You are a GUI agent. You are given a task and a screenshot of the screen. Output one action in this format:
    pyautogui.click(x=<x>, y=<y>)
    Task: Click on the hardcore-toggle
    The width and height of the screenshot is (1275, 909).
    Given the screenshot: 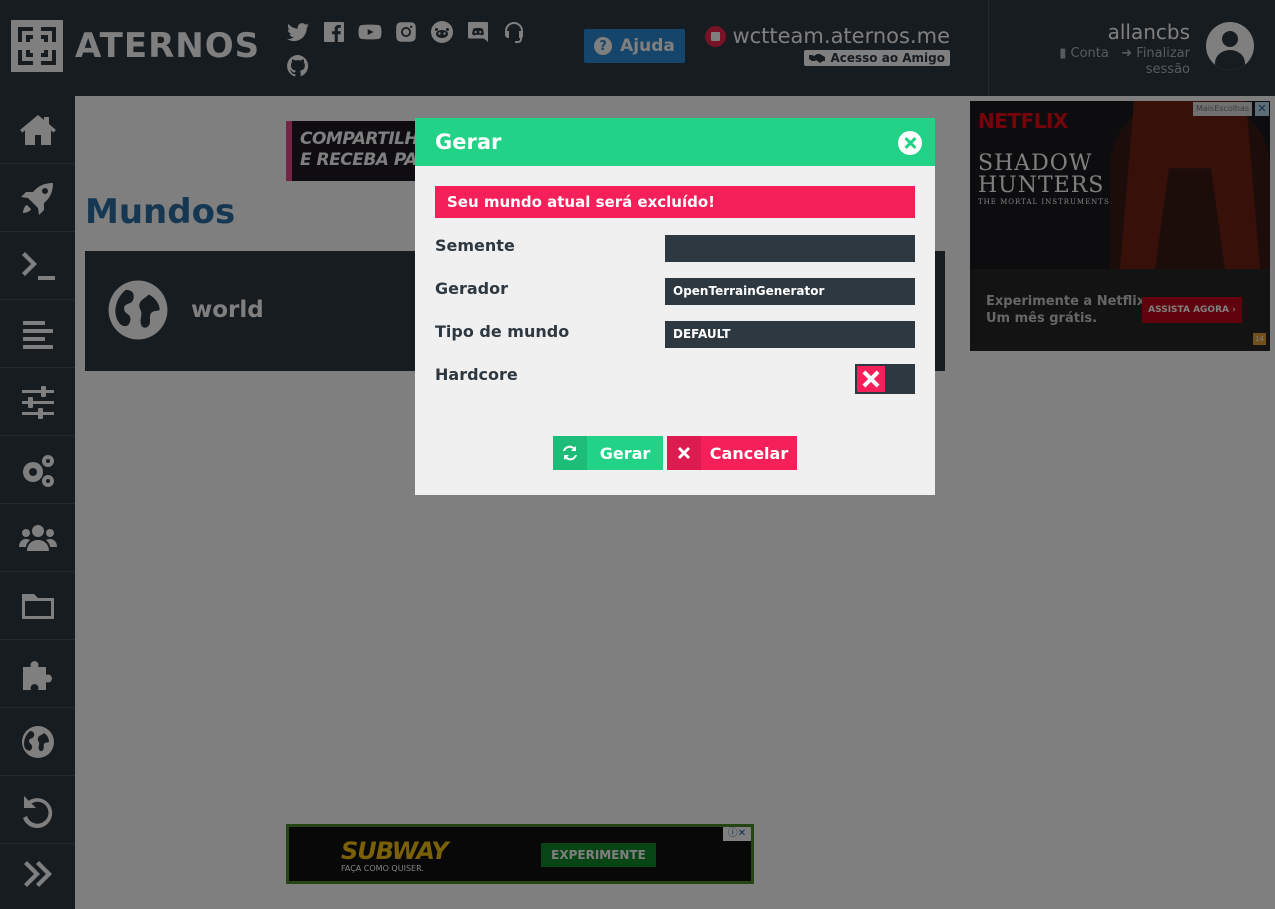 What is the action you would take?
    pyautogui.click(x=885, y=379)
    